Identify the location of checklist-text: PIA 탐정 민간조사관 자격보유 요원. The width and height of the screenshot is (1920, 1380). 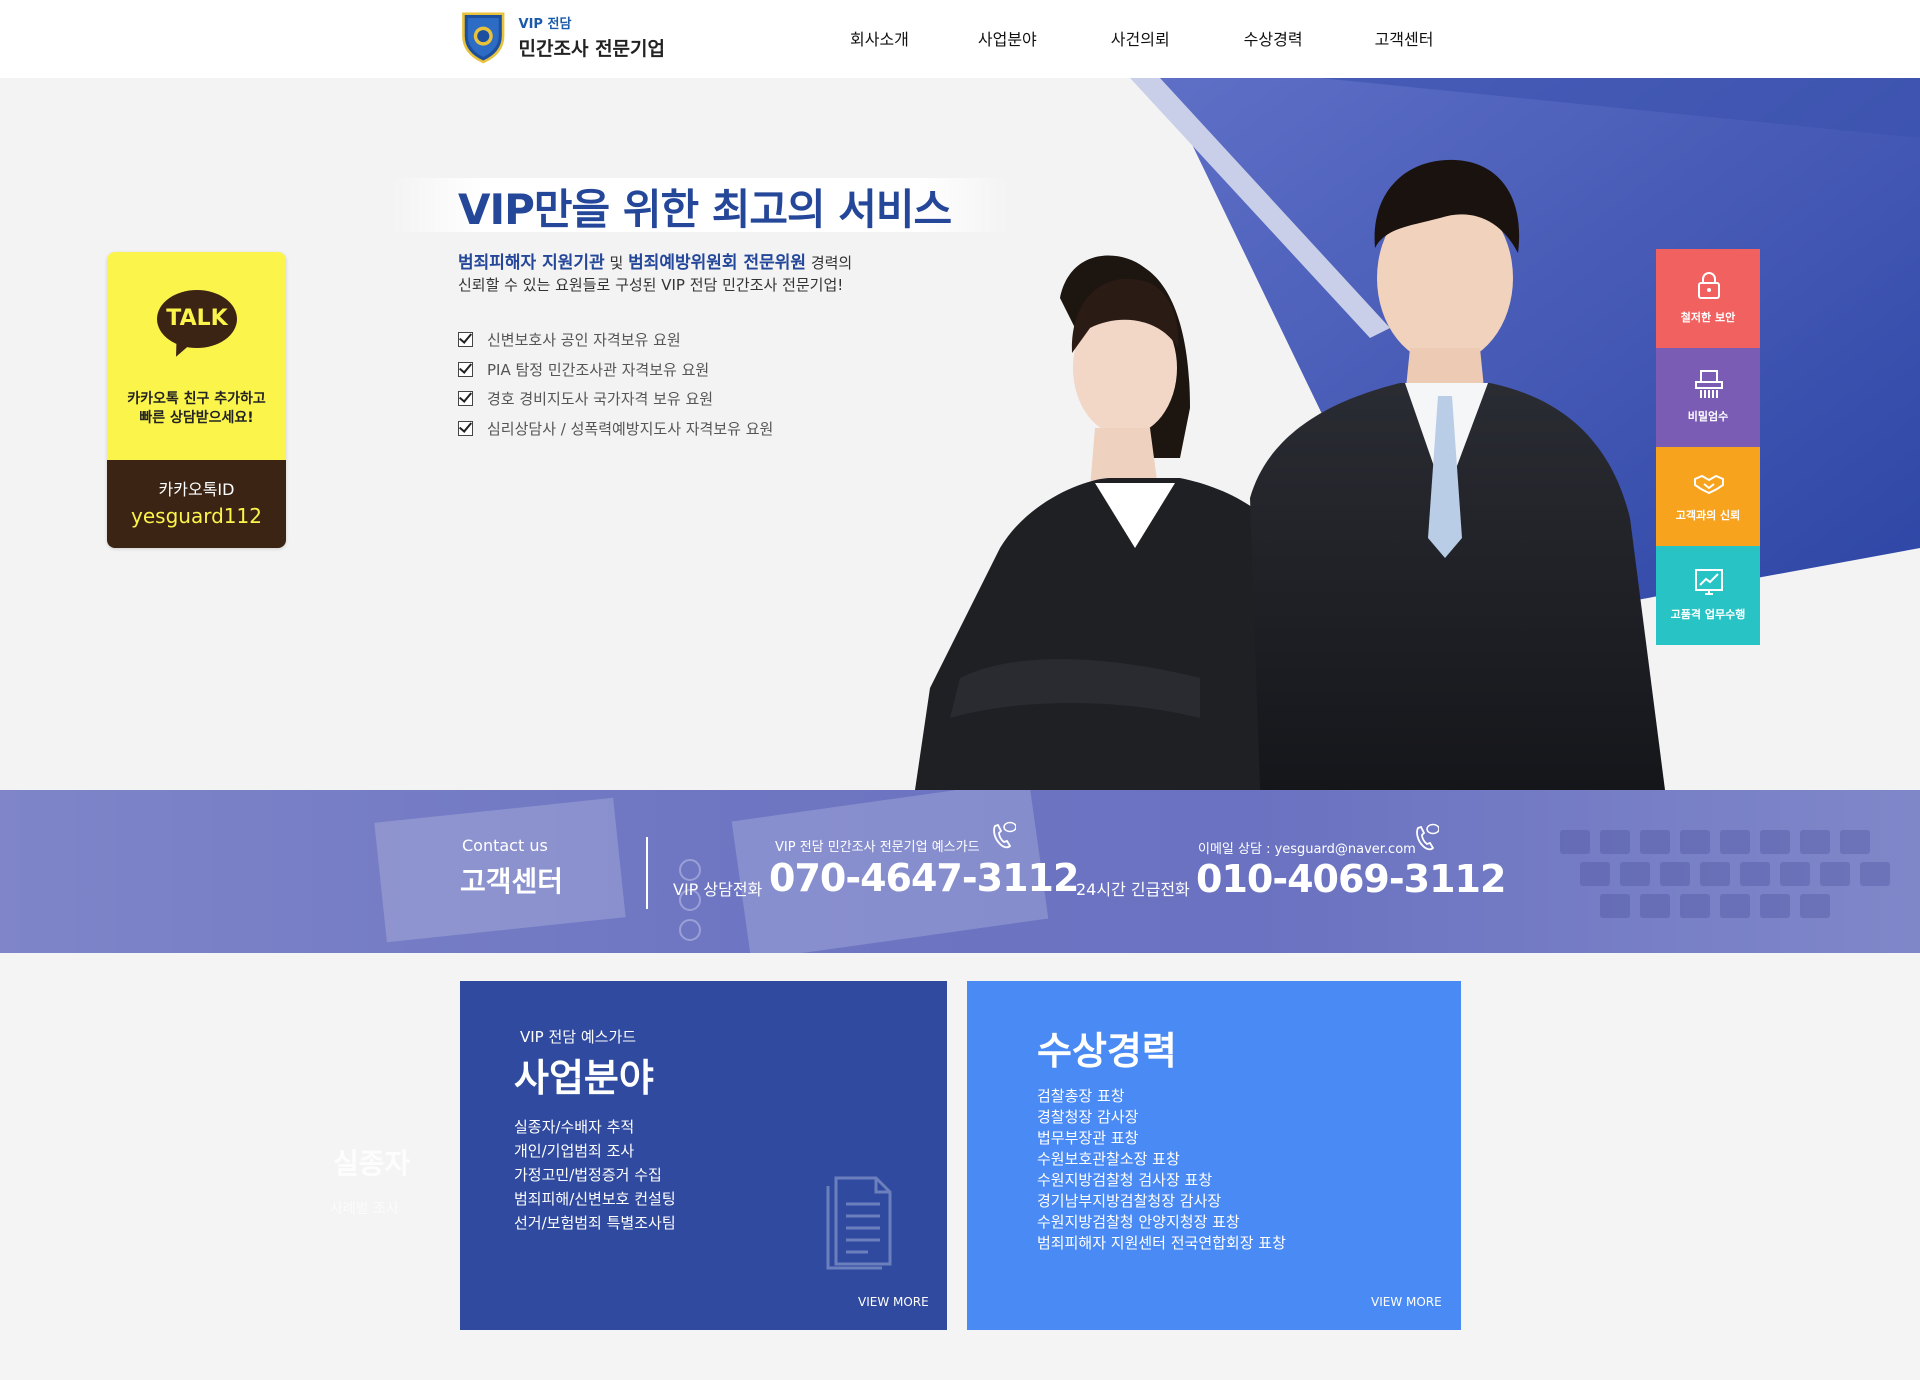
(598, 369).